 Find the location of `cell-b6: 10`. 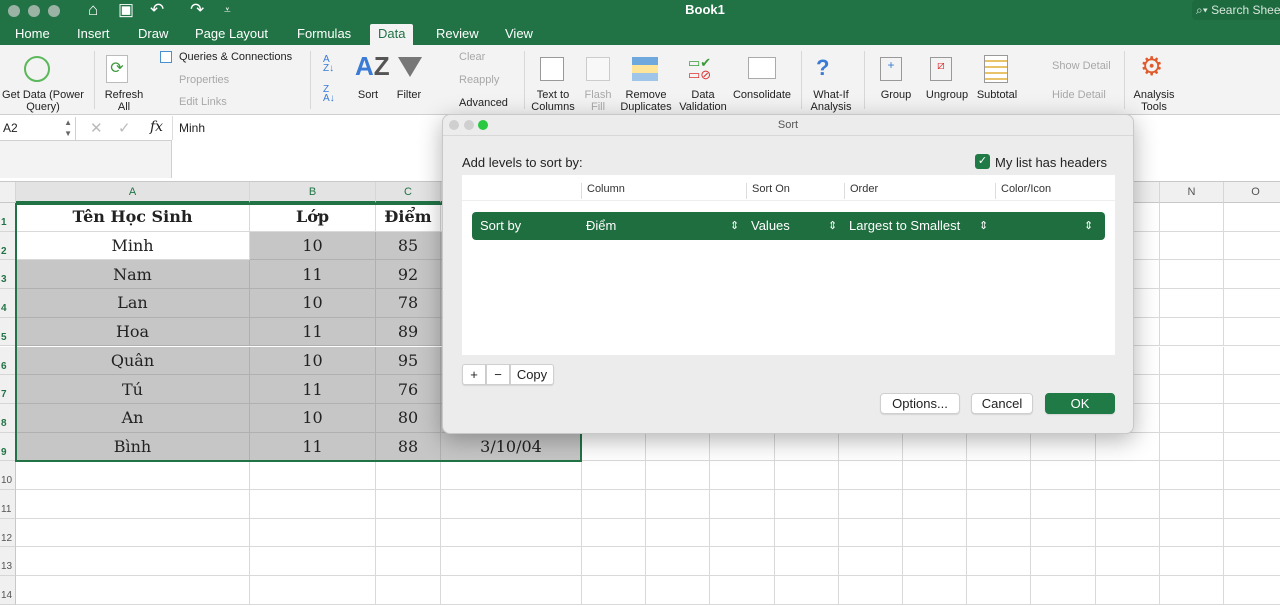

cell-b6: 10 is located at coordinates (313, 361).